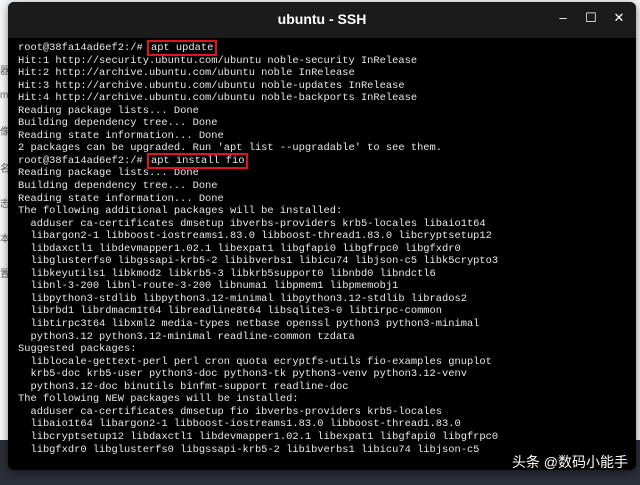 This screenshot has height=485, width=640. Describe the element at coordinates (591, 18) in the screenshot. I see `maximize-button: ☐` at that location.